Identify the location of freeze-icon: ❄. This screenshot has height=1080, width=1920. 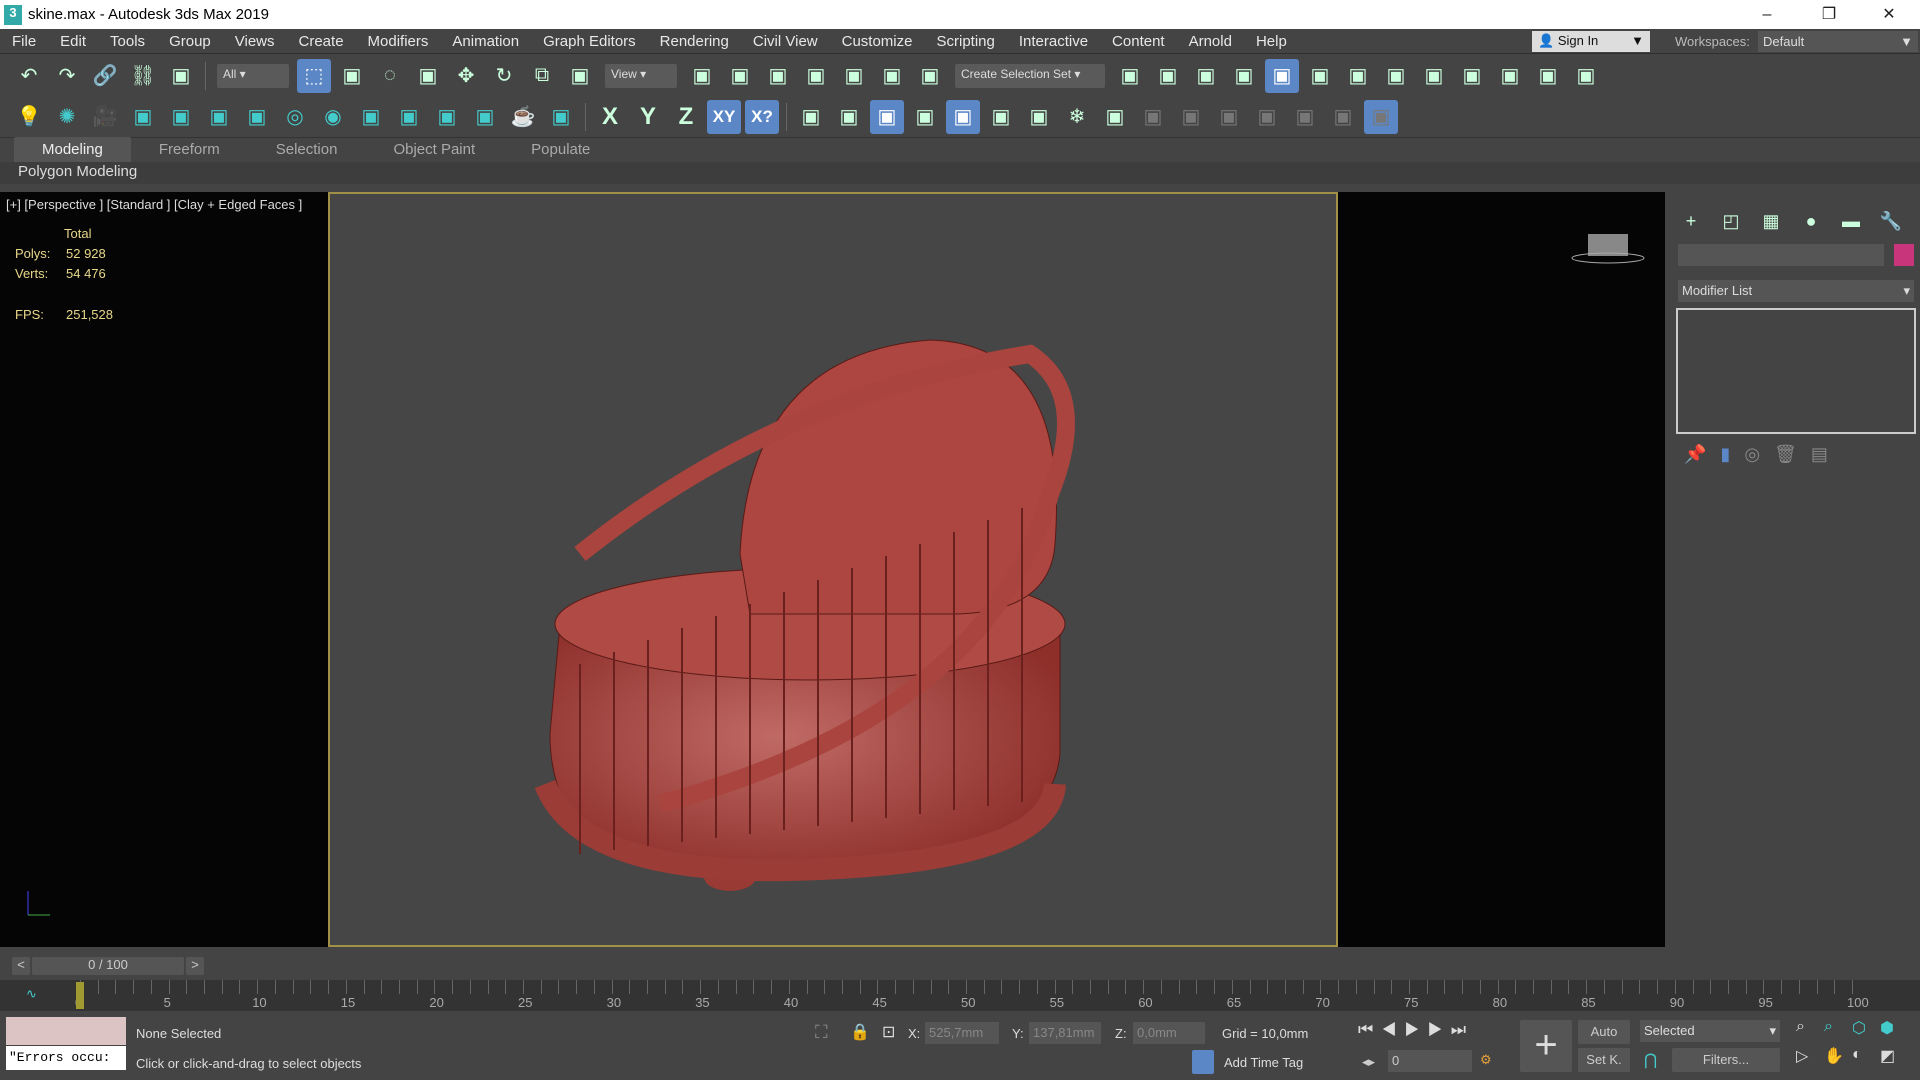
(1077, 117).